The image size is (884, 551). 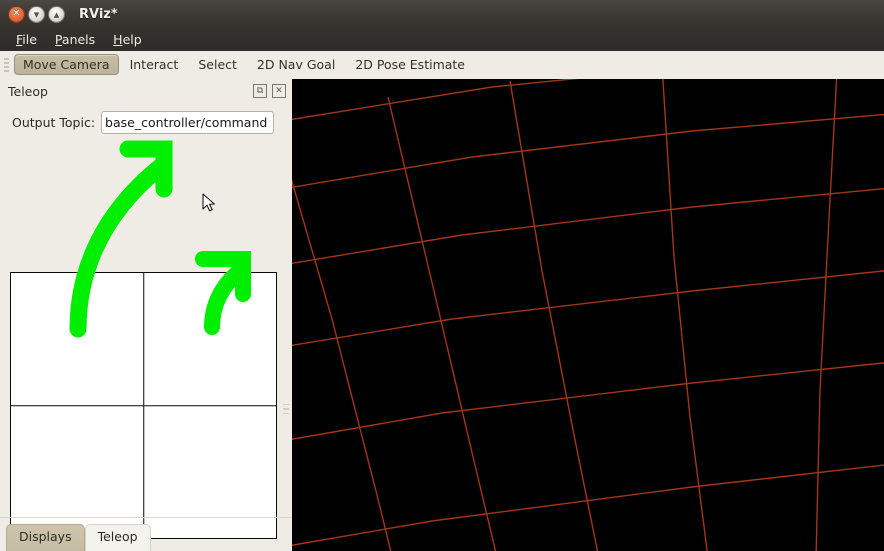 I want to click on menu-bar: File Panels Help, so click(x=442, y=39).